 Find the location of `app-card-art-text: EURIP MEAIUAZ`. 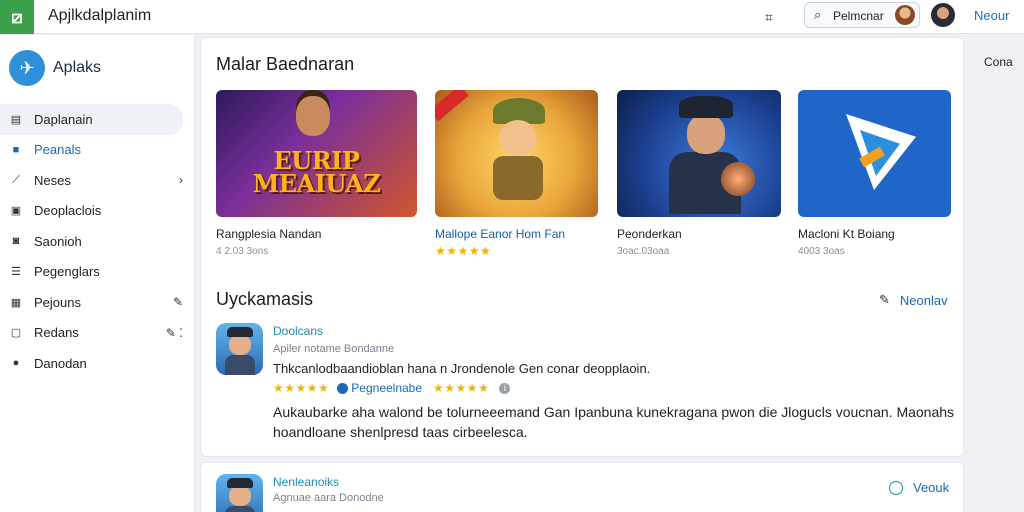

app-card-art-text: EURIP MEAIUAZ is located at coordinates (316, 172).